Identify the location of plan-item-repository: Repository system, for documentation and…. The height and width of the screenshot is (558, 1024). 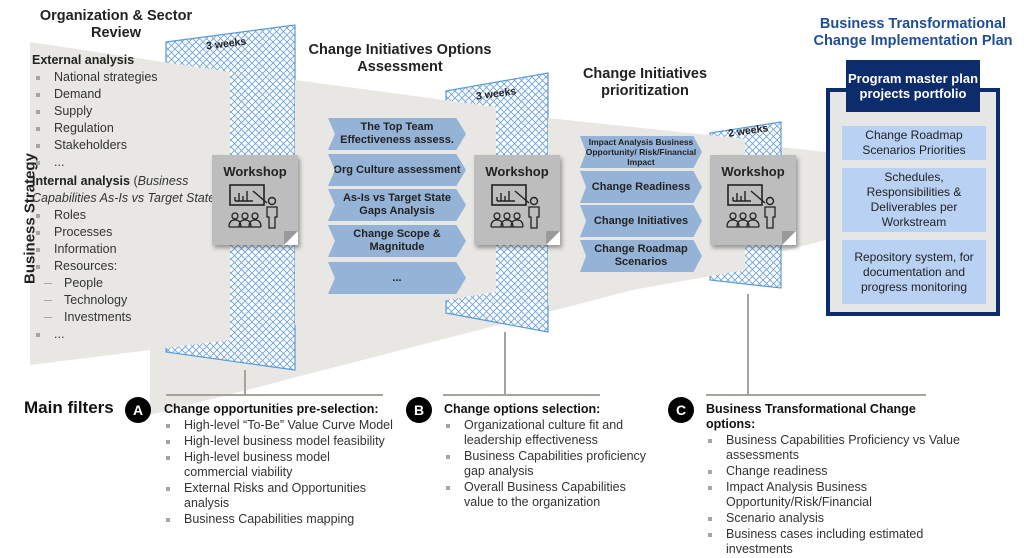
(914, 272).